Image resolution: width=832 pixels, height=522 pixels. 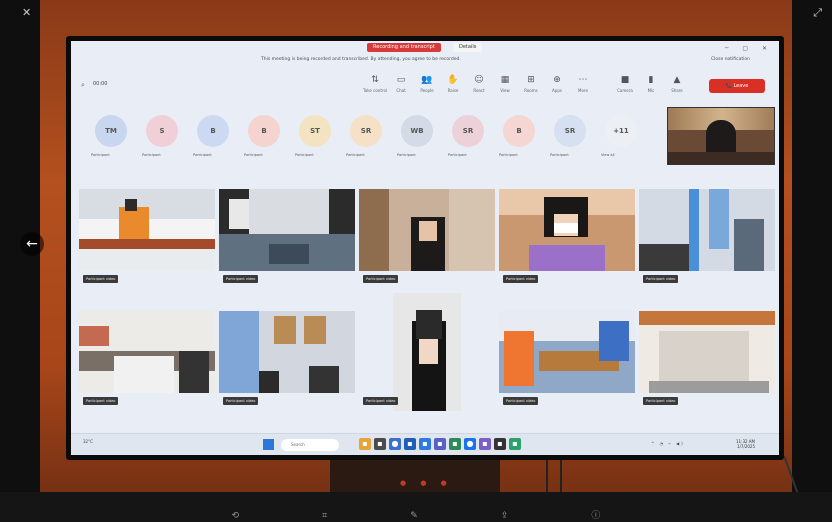 I want to click on teams-icon: ▪, so click(x=440, y=444).